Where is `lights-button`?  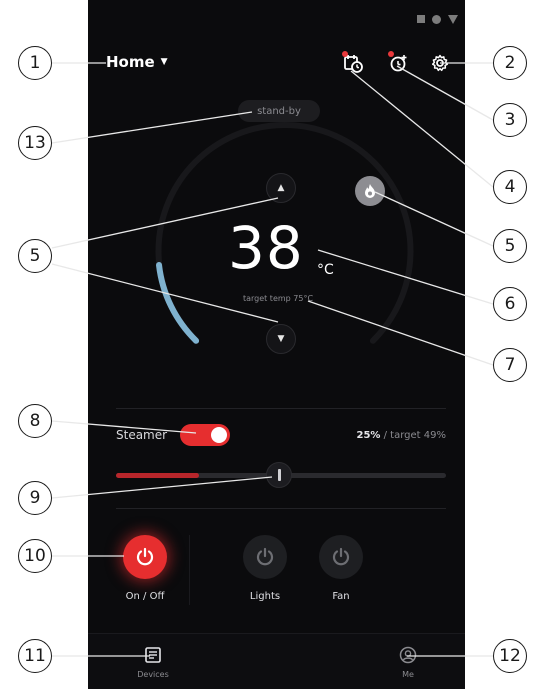
lights-button is located at coordinates (265, 557).